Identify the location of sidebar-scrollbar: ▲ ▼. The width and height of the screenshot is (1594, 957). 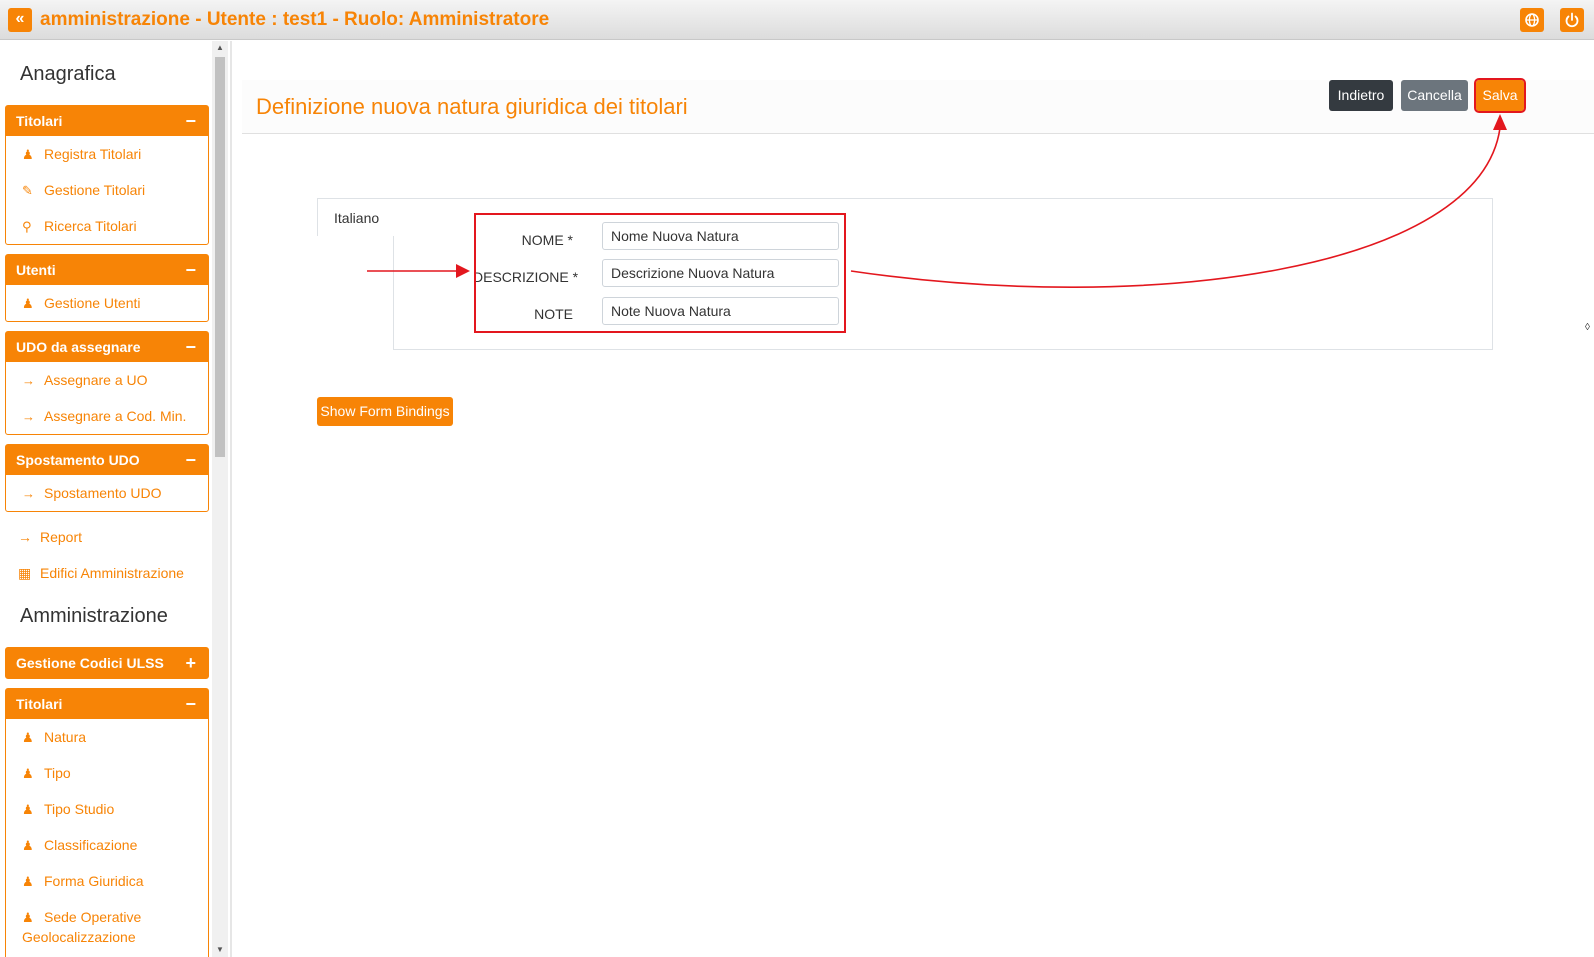
(220, 499).